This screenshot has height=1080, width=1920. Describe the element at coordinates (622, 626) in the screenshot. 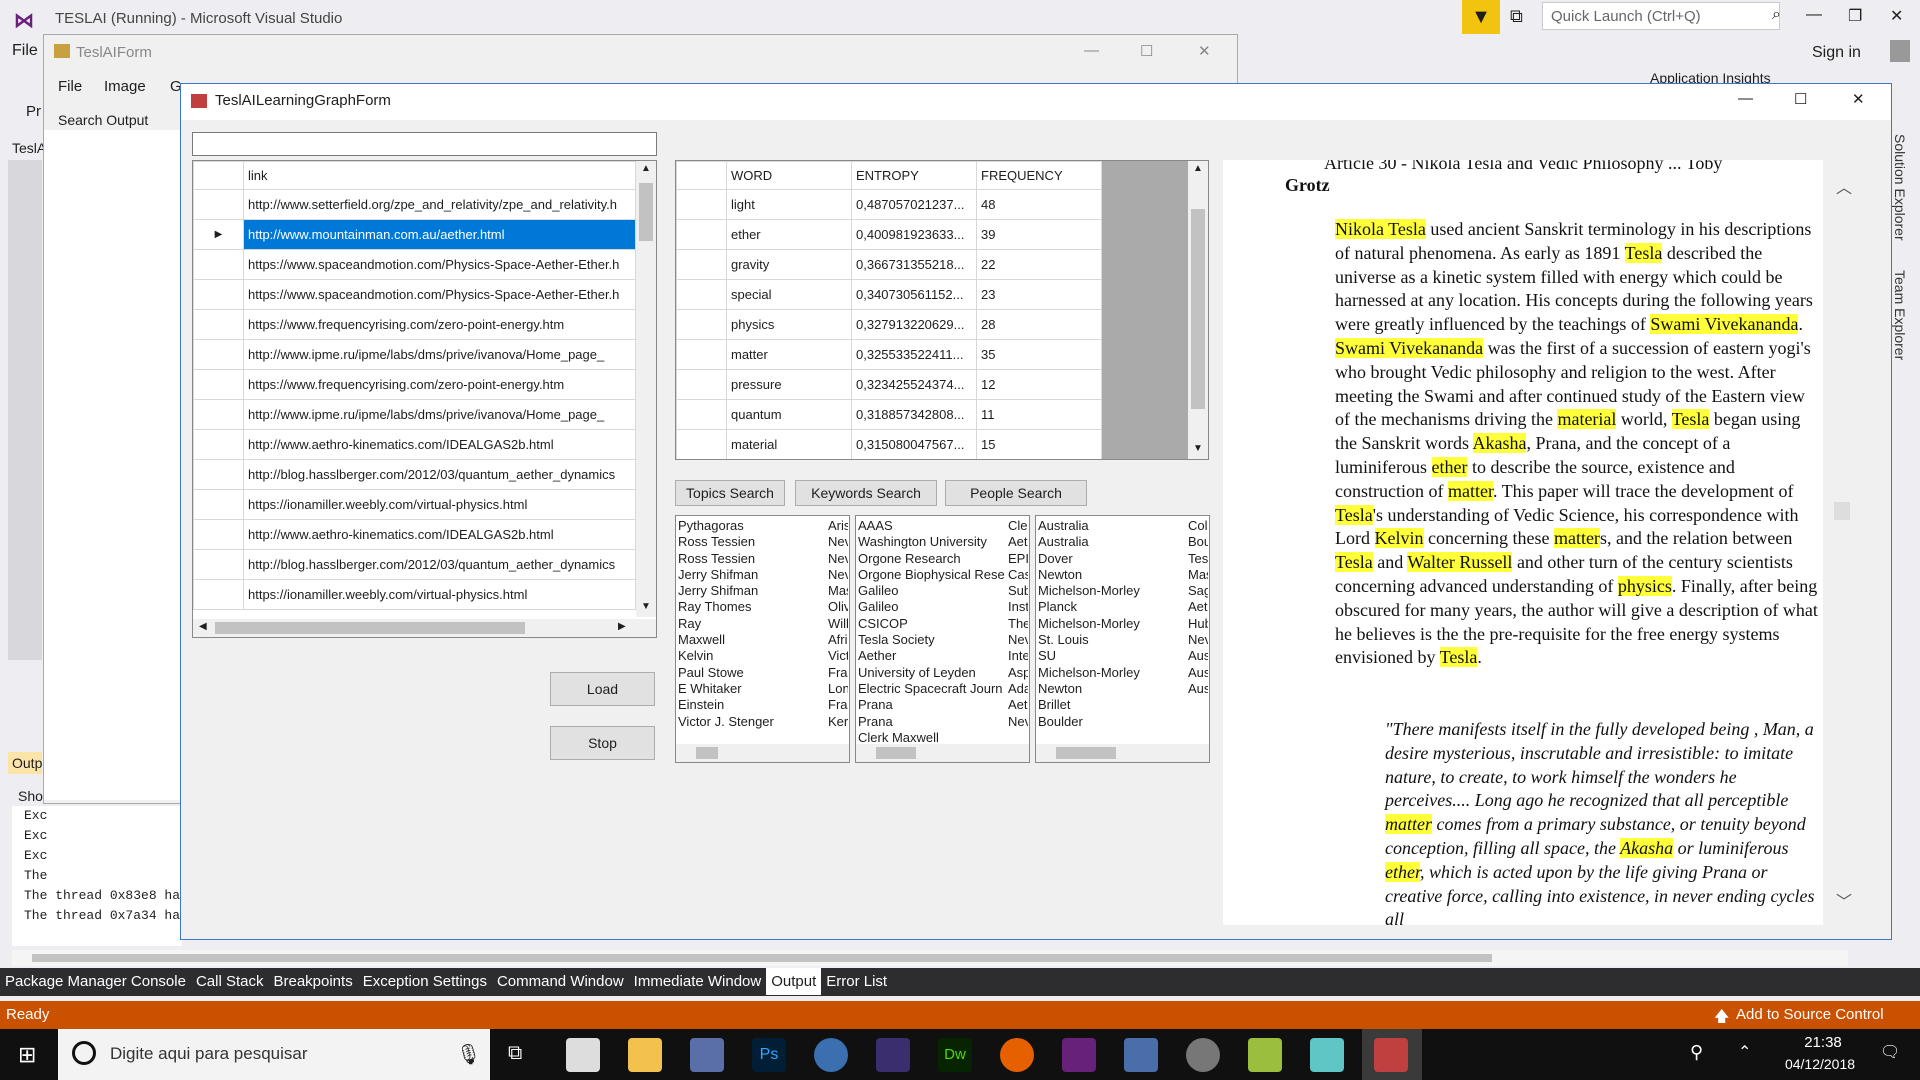

I see `chevron-right-icon: ▶` at that location.